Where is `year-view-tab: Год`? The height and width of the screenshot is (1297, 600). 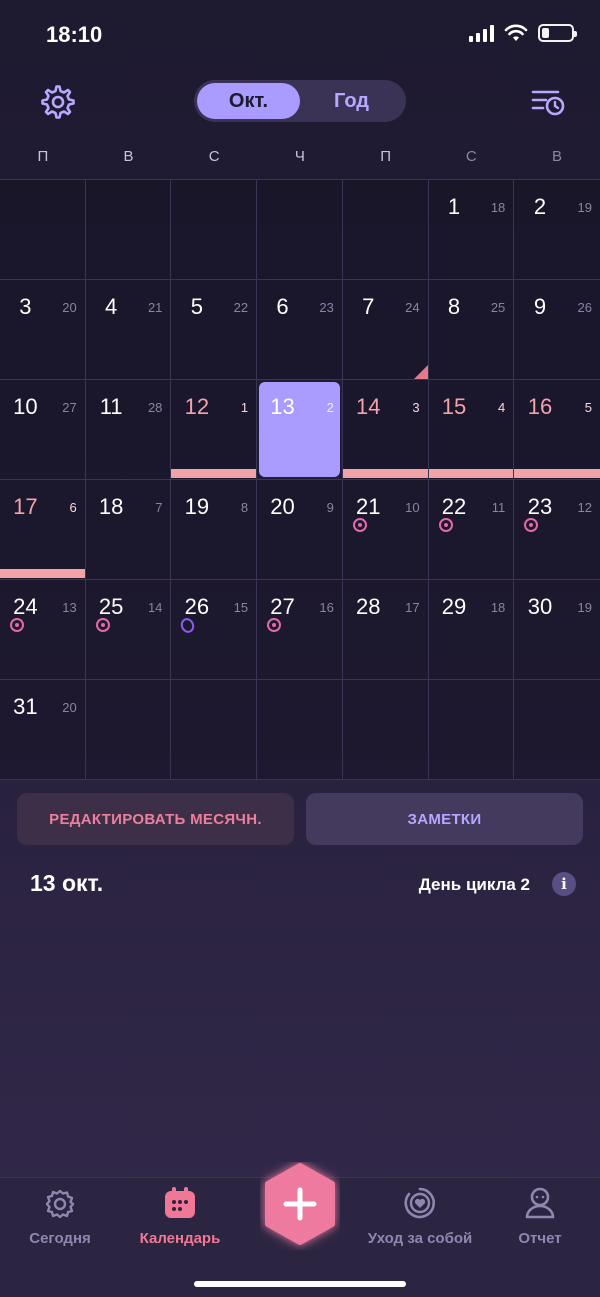
year-view-tab: Год is located at coordinates (351, 101).